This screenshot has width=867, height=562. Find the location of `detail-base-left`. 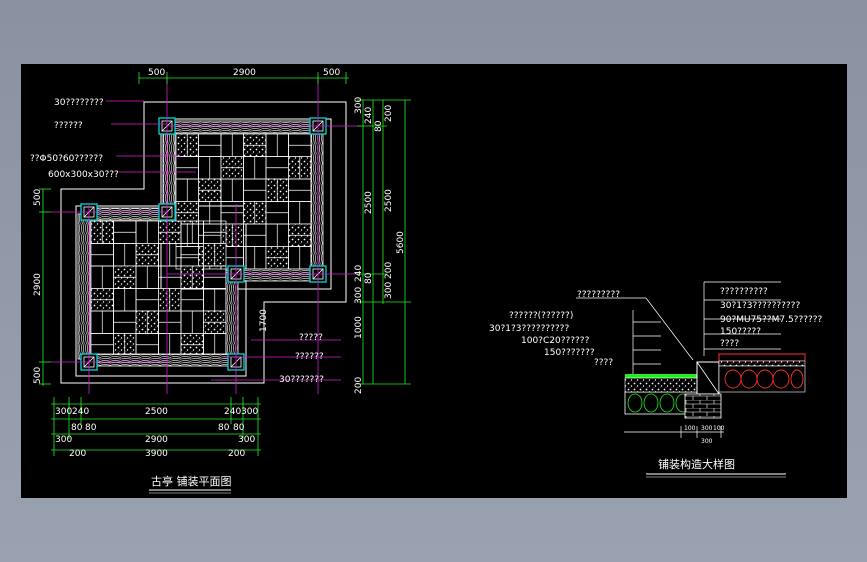

detail-base-left is located at coordinates (661, 385).